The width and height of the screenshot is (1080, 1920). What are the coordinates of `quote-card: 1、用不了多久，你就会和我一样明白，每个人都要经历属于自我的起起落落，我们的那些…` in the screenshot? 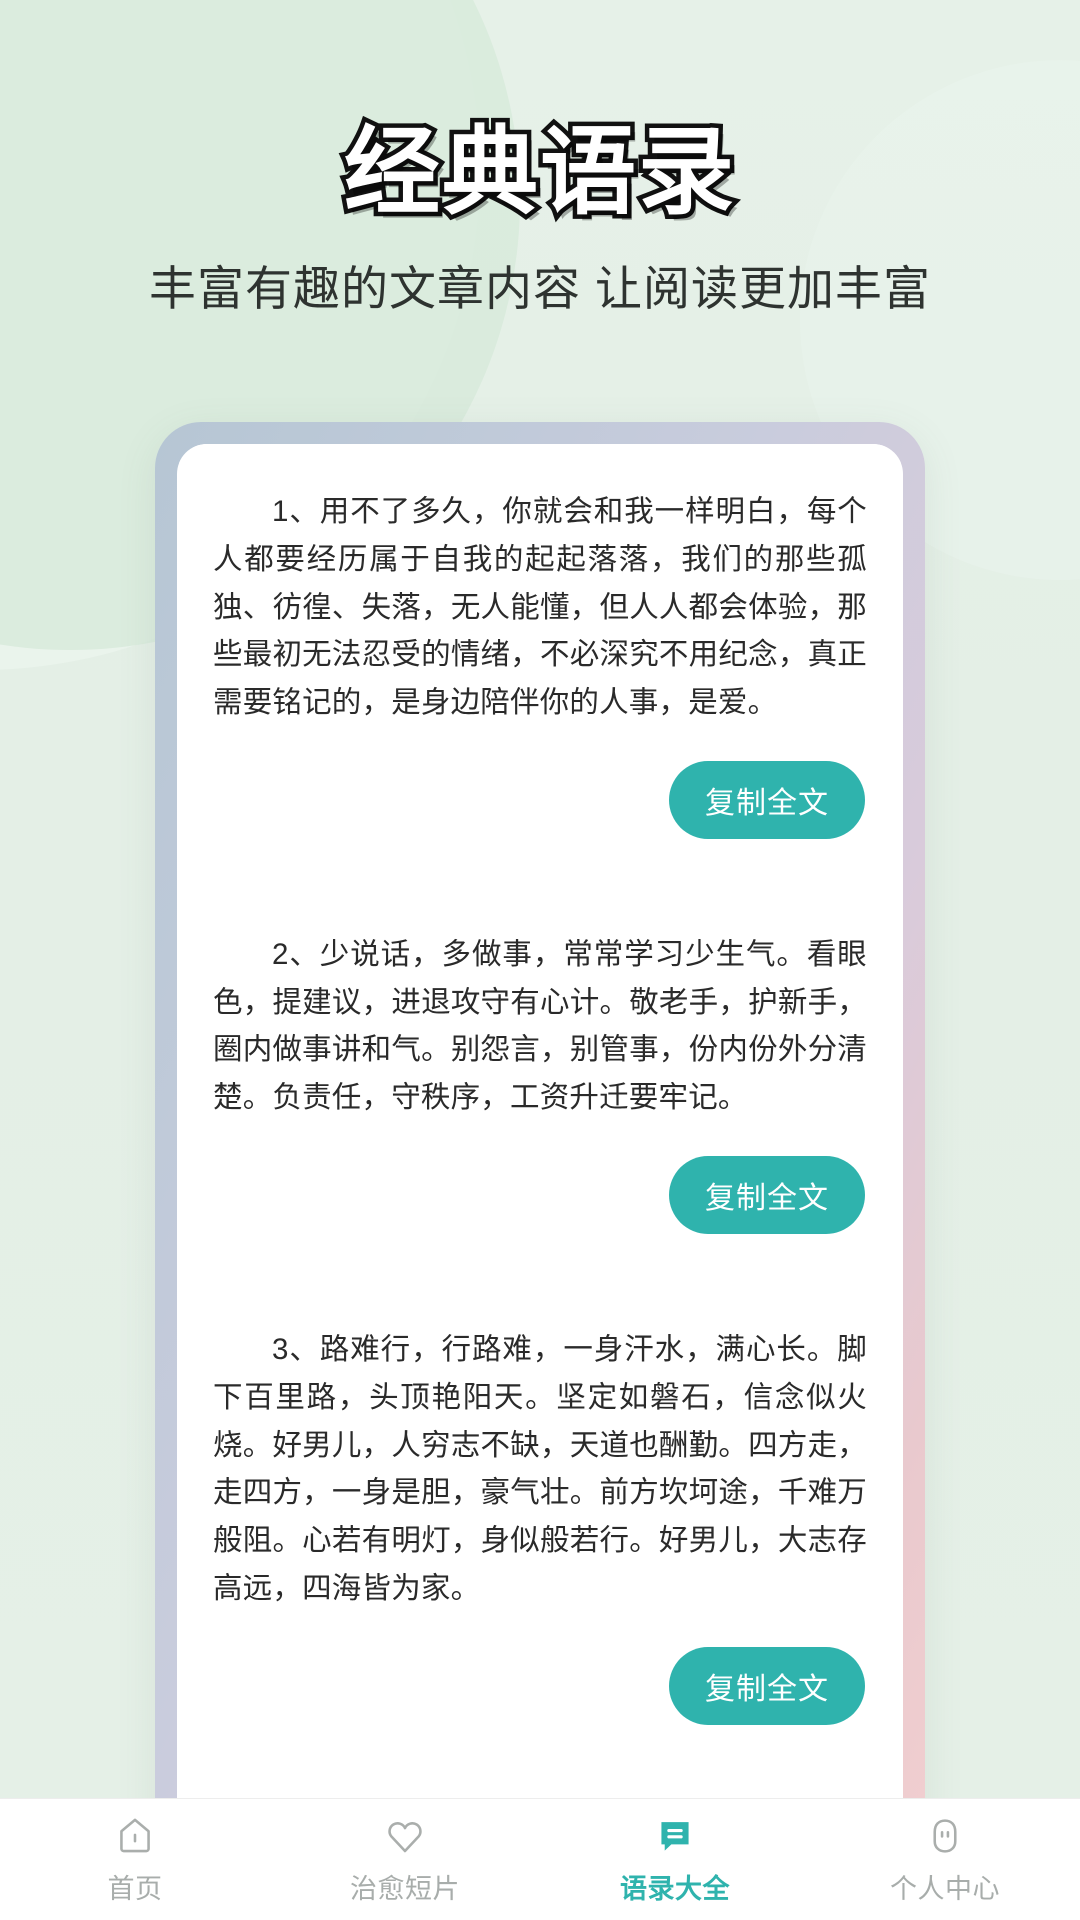 It's located at (540, 641).